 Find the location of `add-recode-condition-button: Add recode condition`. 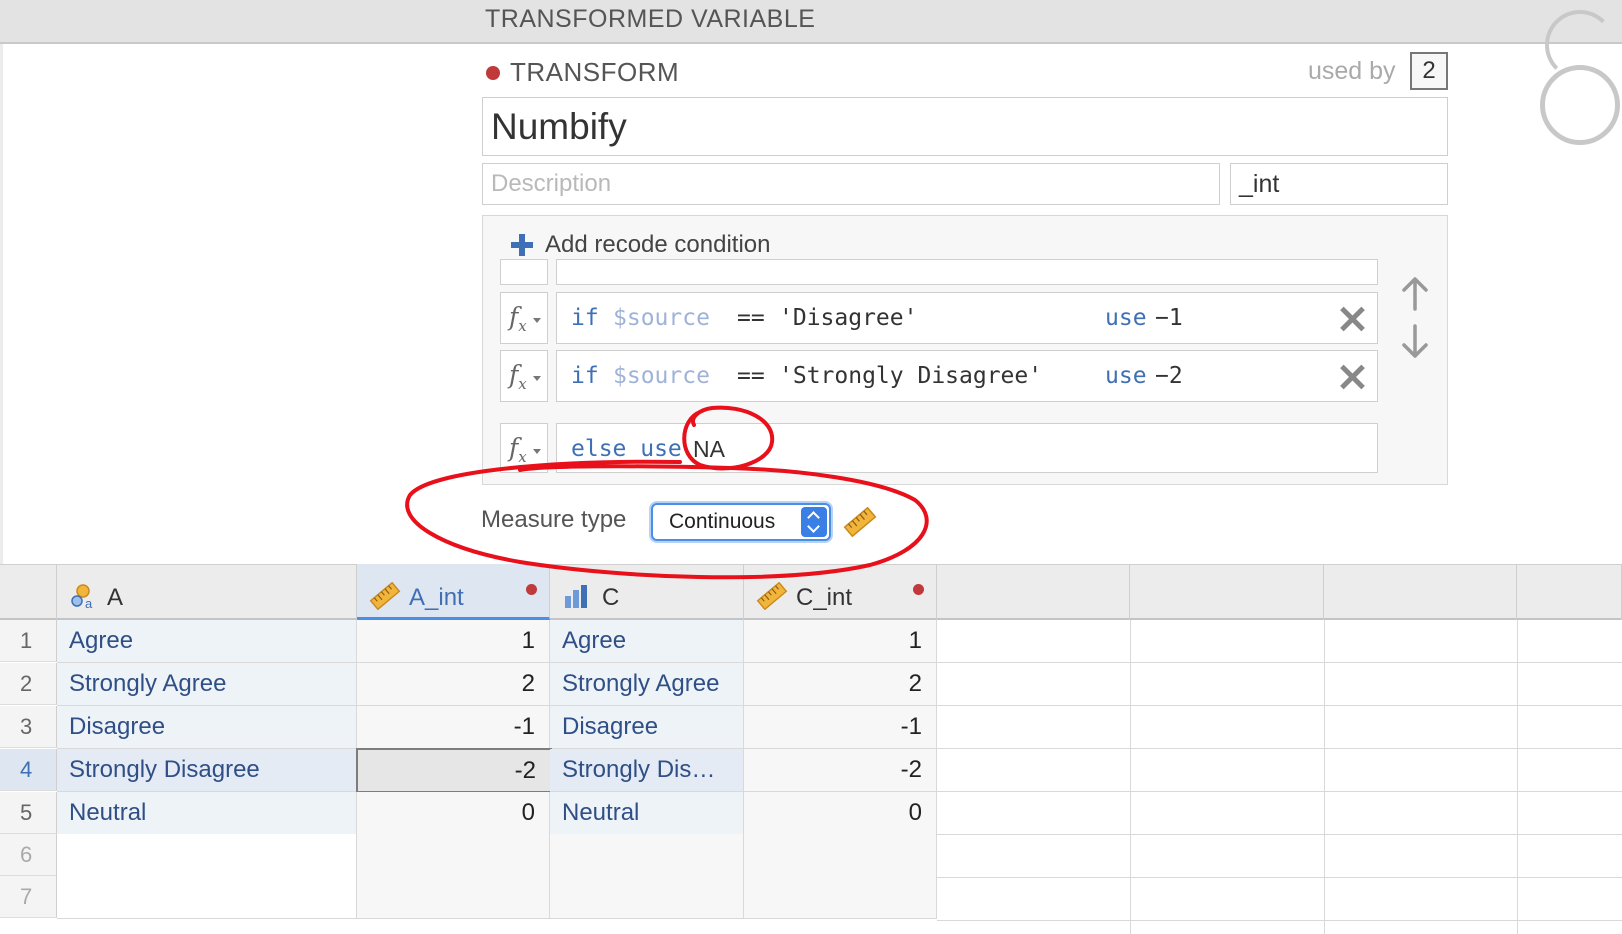

add-recode-condition-button: Add recode condition is located at coordinates (641, 245).